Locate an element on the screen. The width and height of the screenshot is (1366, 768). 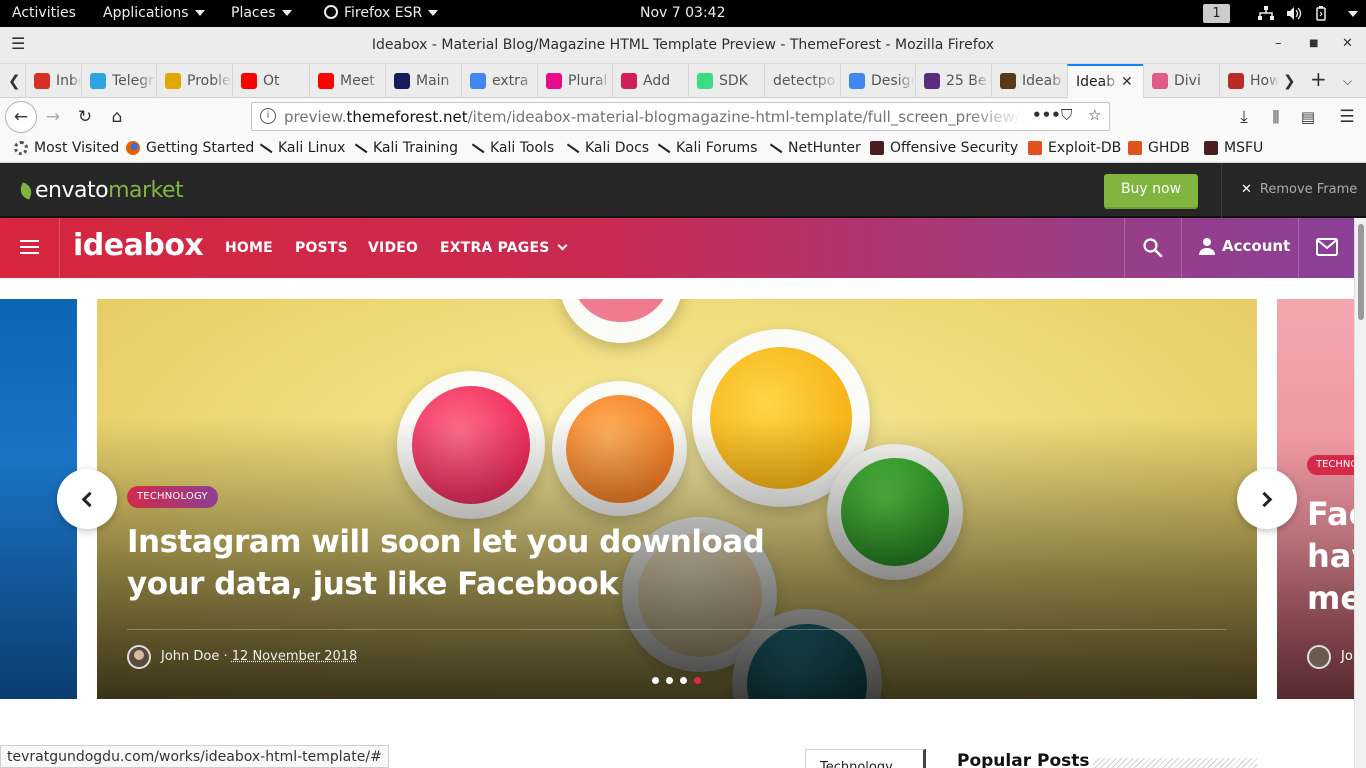
tab-11: detectpo is located at coordinates (802, 81).